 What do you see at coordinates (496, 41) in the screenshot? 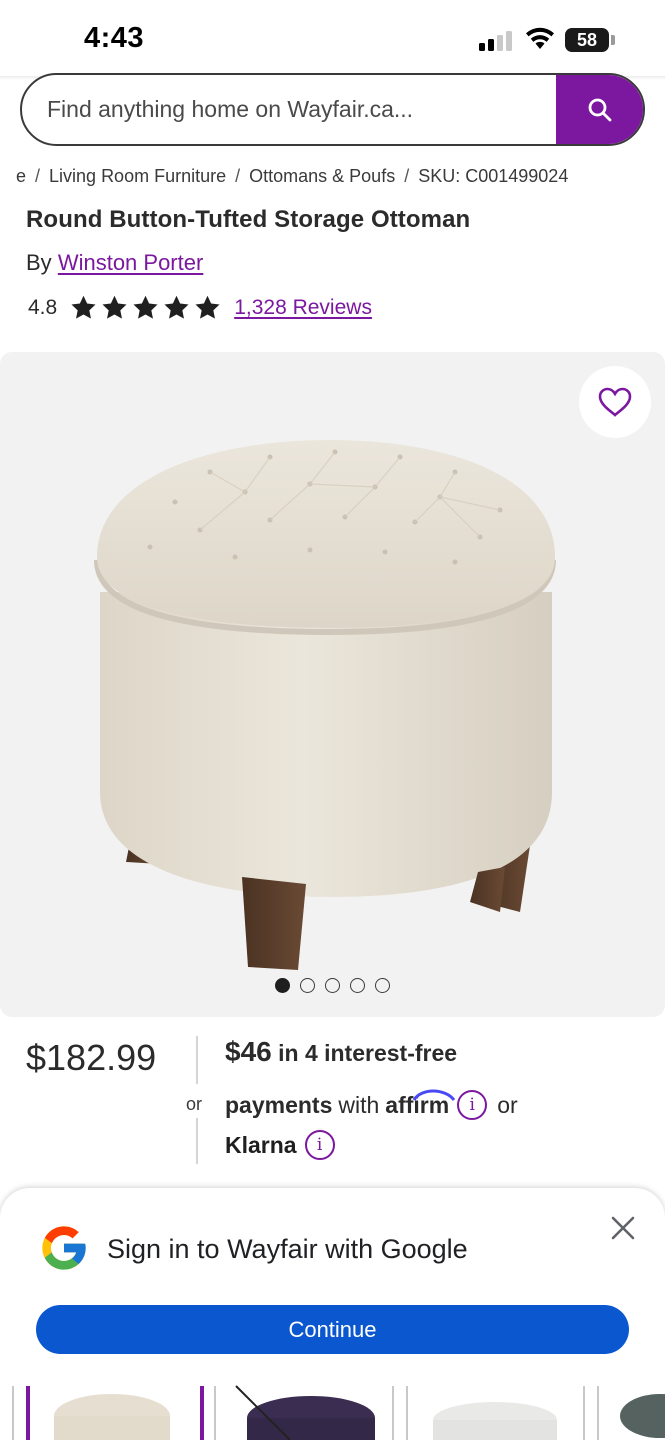
I see `cellular-signal-icon` at bounding box center [496, 41].